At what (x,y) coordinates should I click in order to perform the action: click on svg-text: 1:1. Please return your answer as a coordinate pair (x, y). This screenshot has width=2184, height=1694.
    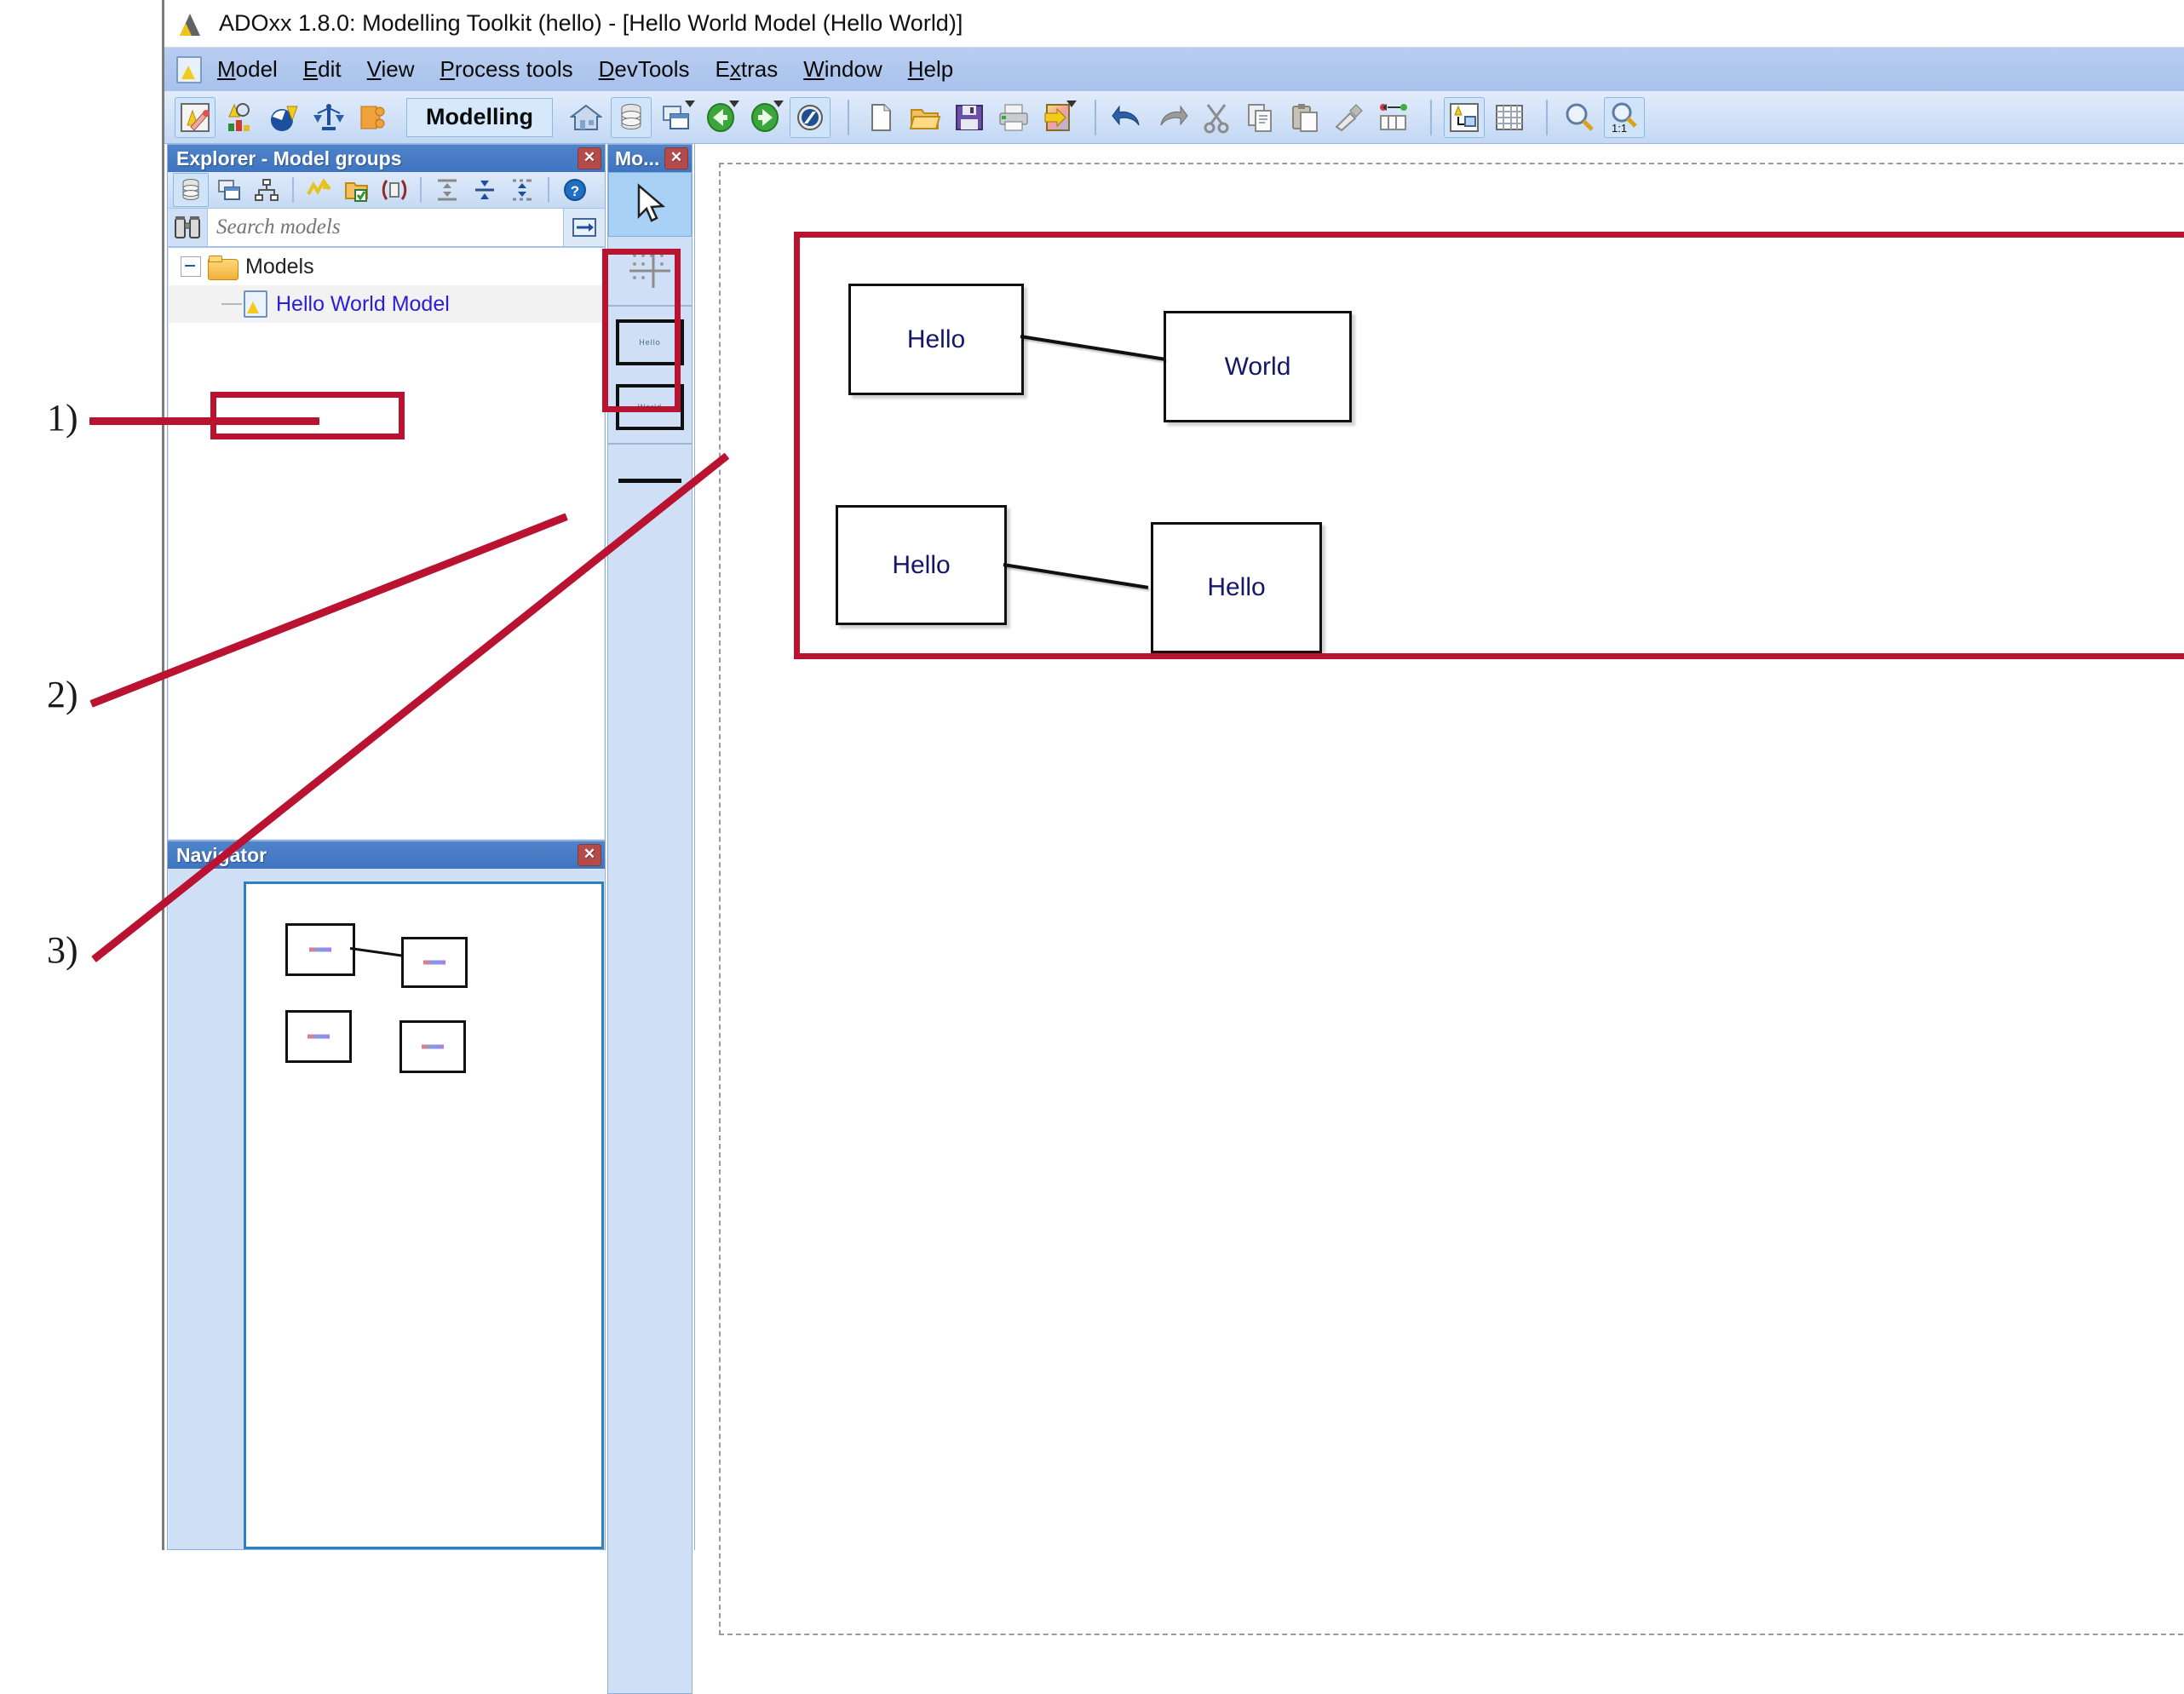
    Looking at the image, I should click on (1619, 128).